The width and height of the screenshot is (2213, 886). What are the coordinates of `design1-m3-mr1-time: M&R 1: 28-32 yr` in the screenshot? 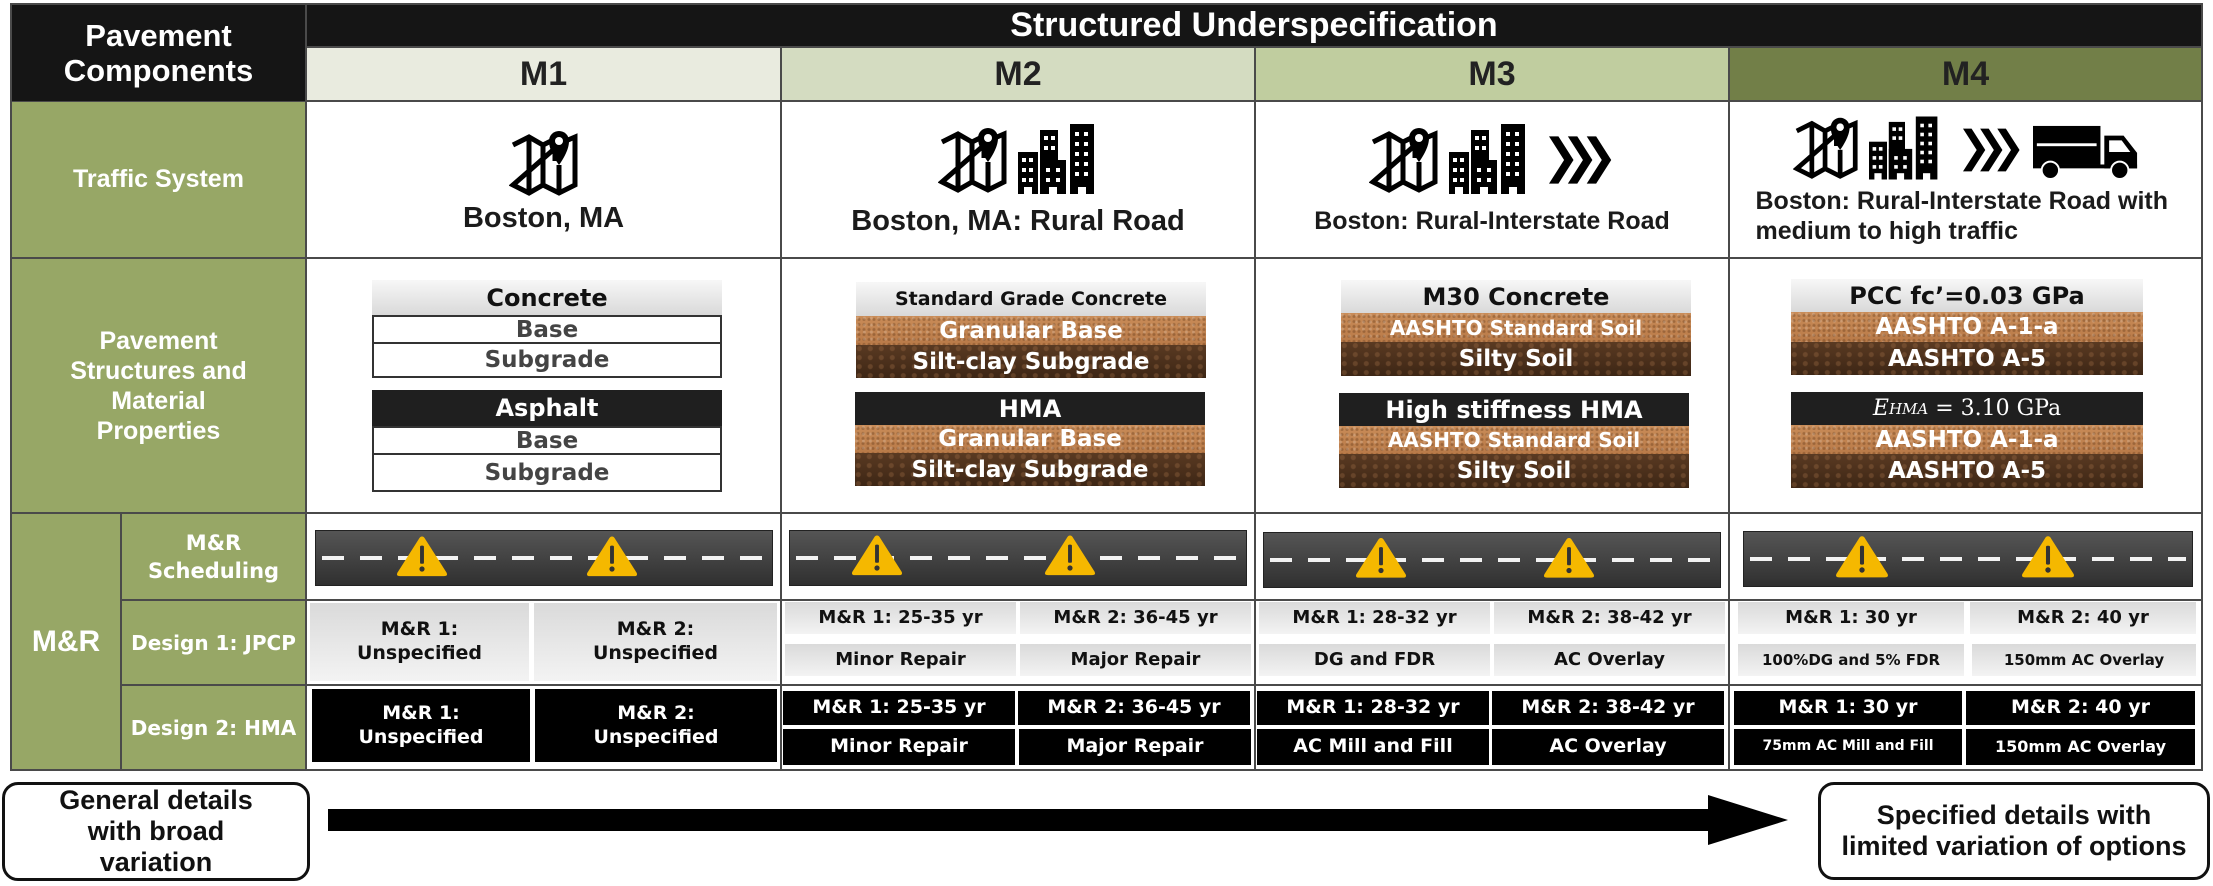 It's located at (1374, 618).